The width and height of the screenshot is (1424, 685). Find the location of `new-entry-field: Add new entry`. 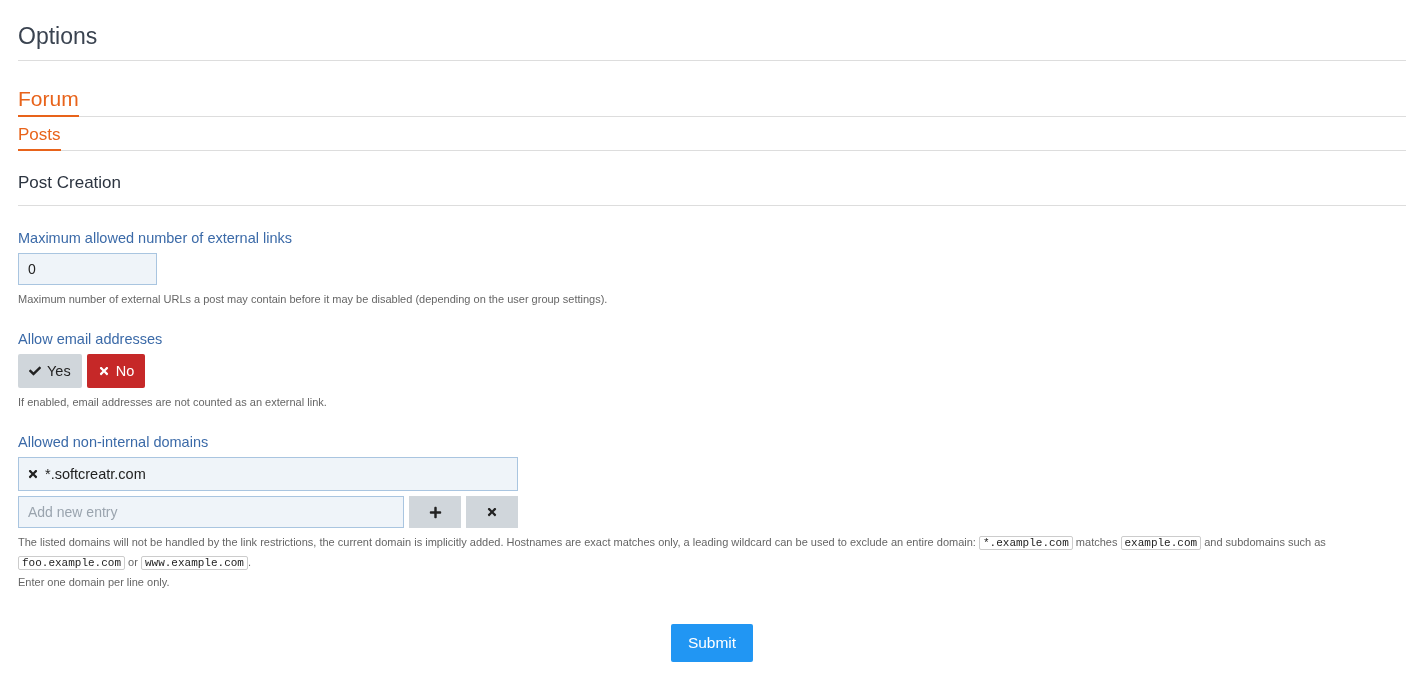

new-entry-field: Add new entry is located at coordinates (211, 512).